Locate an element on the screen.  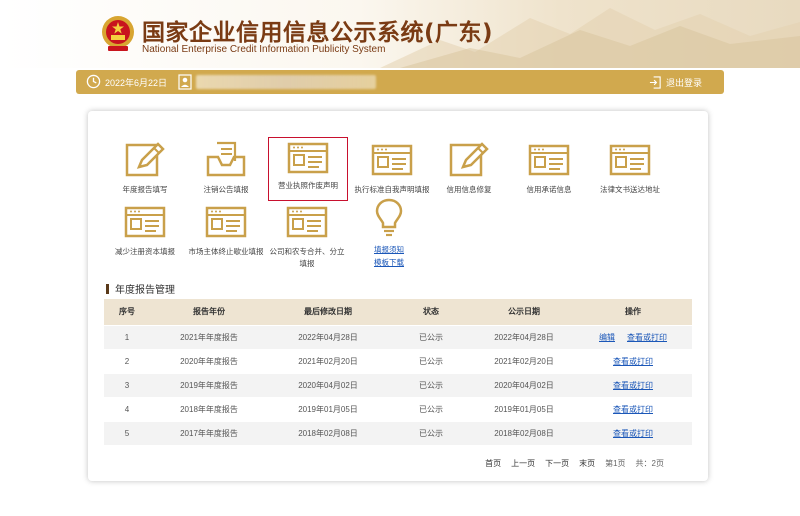
hint-block is located at coordinates (389, 217).